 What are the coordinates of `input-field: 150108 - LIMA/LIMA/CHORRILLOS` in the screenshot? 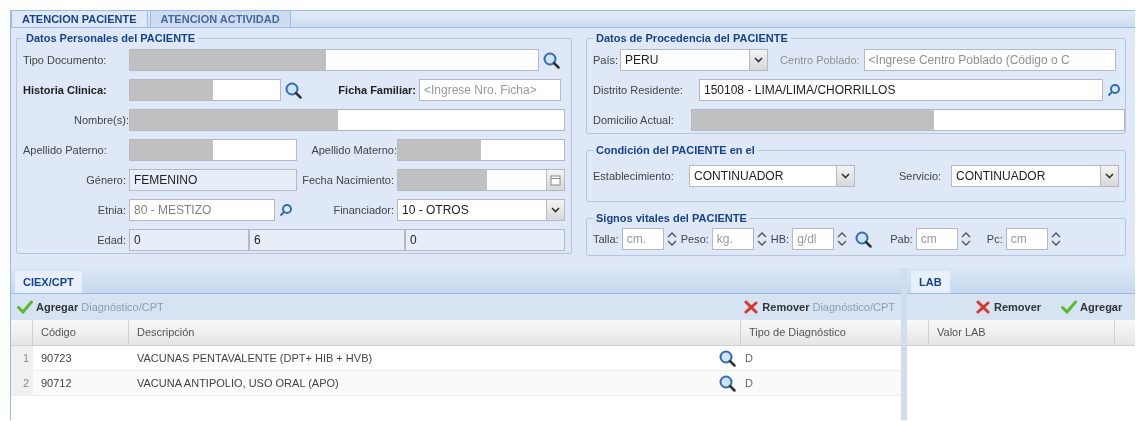 It's located at (901, 90).